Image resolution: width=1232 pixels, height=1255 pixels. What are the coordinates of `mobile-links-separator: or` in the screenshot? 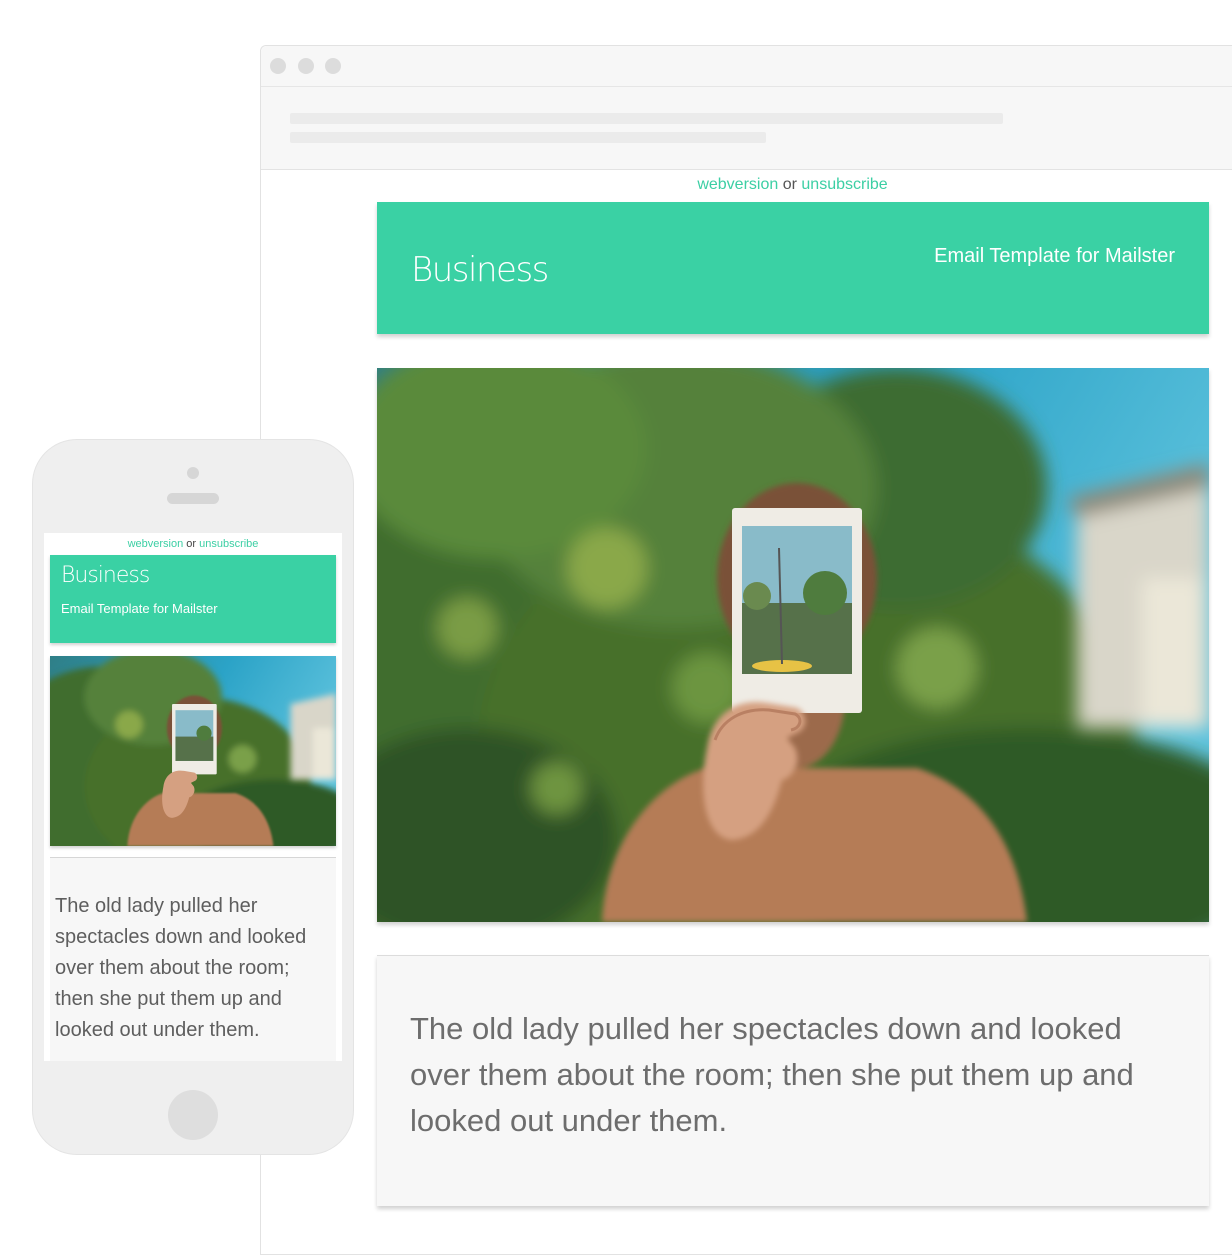 It's located at (191, 544).